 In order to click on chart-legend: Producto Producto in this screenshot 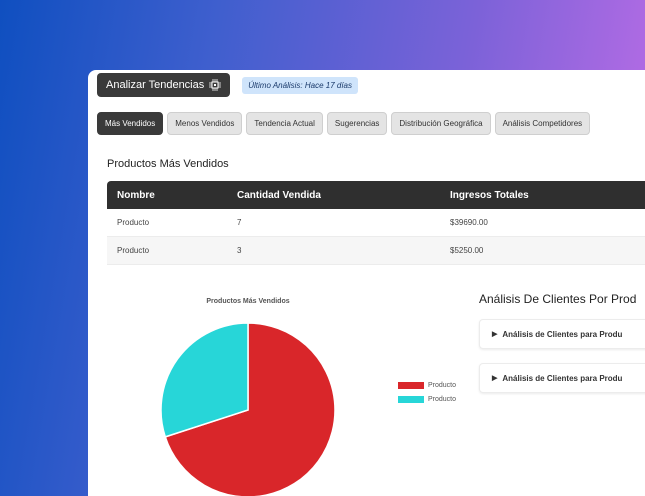, I will do `click(427, 392)`.